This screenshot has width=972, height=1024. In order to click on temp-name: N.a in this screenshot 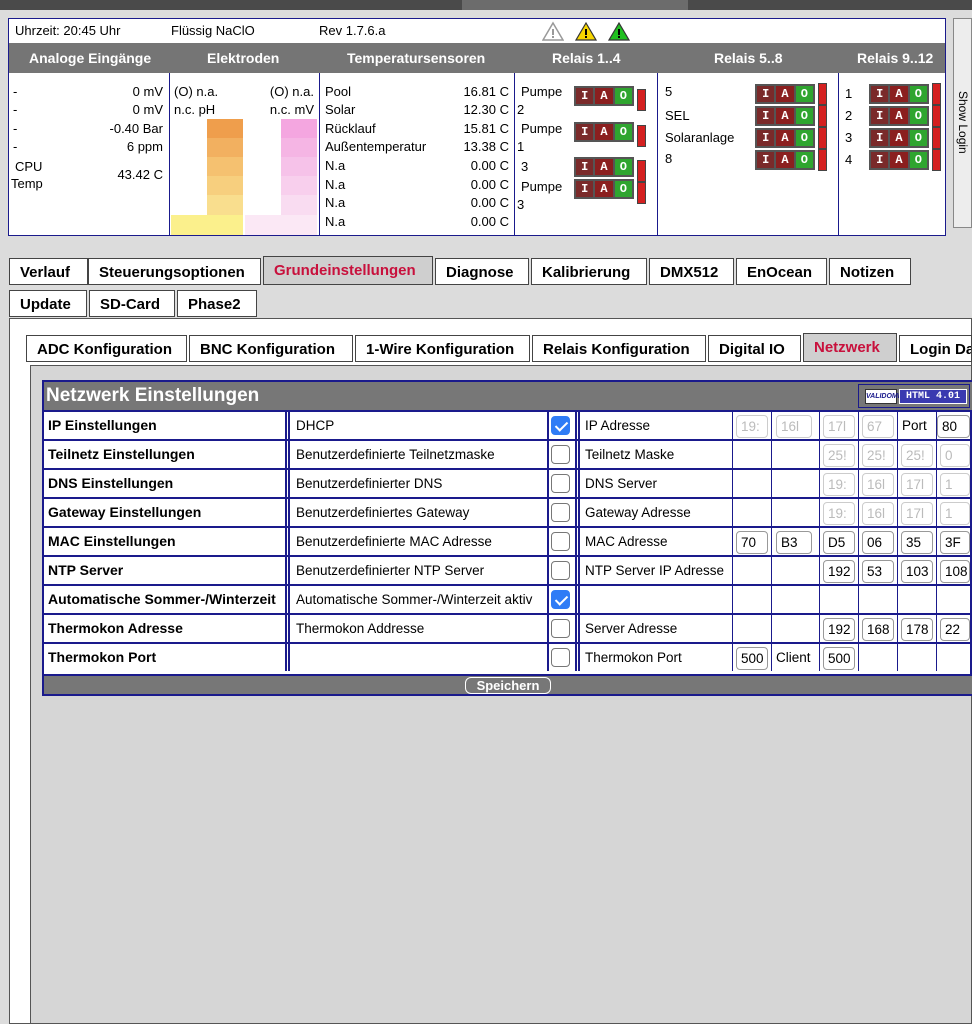, I will do `click(335, 184)`.